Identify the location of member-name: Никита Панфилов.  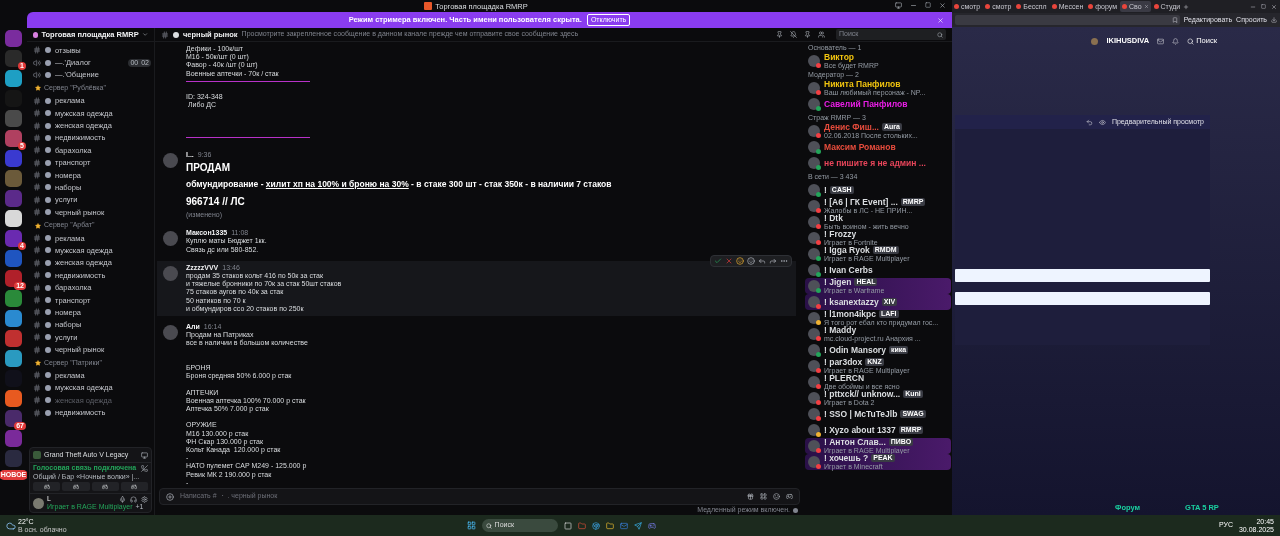
(862, 84).